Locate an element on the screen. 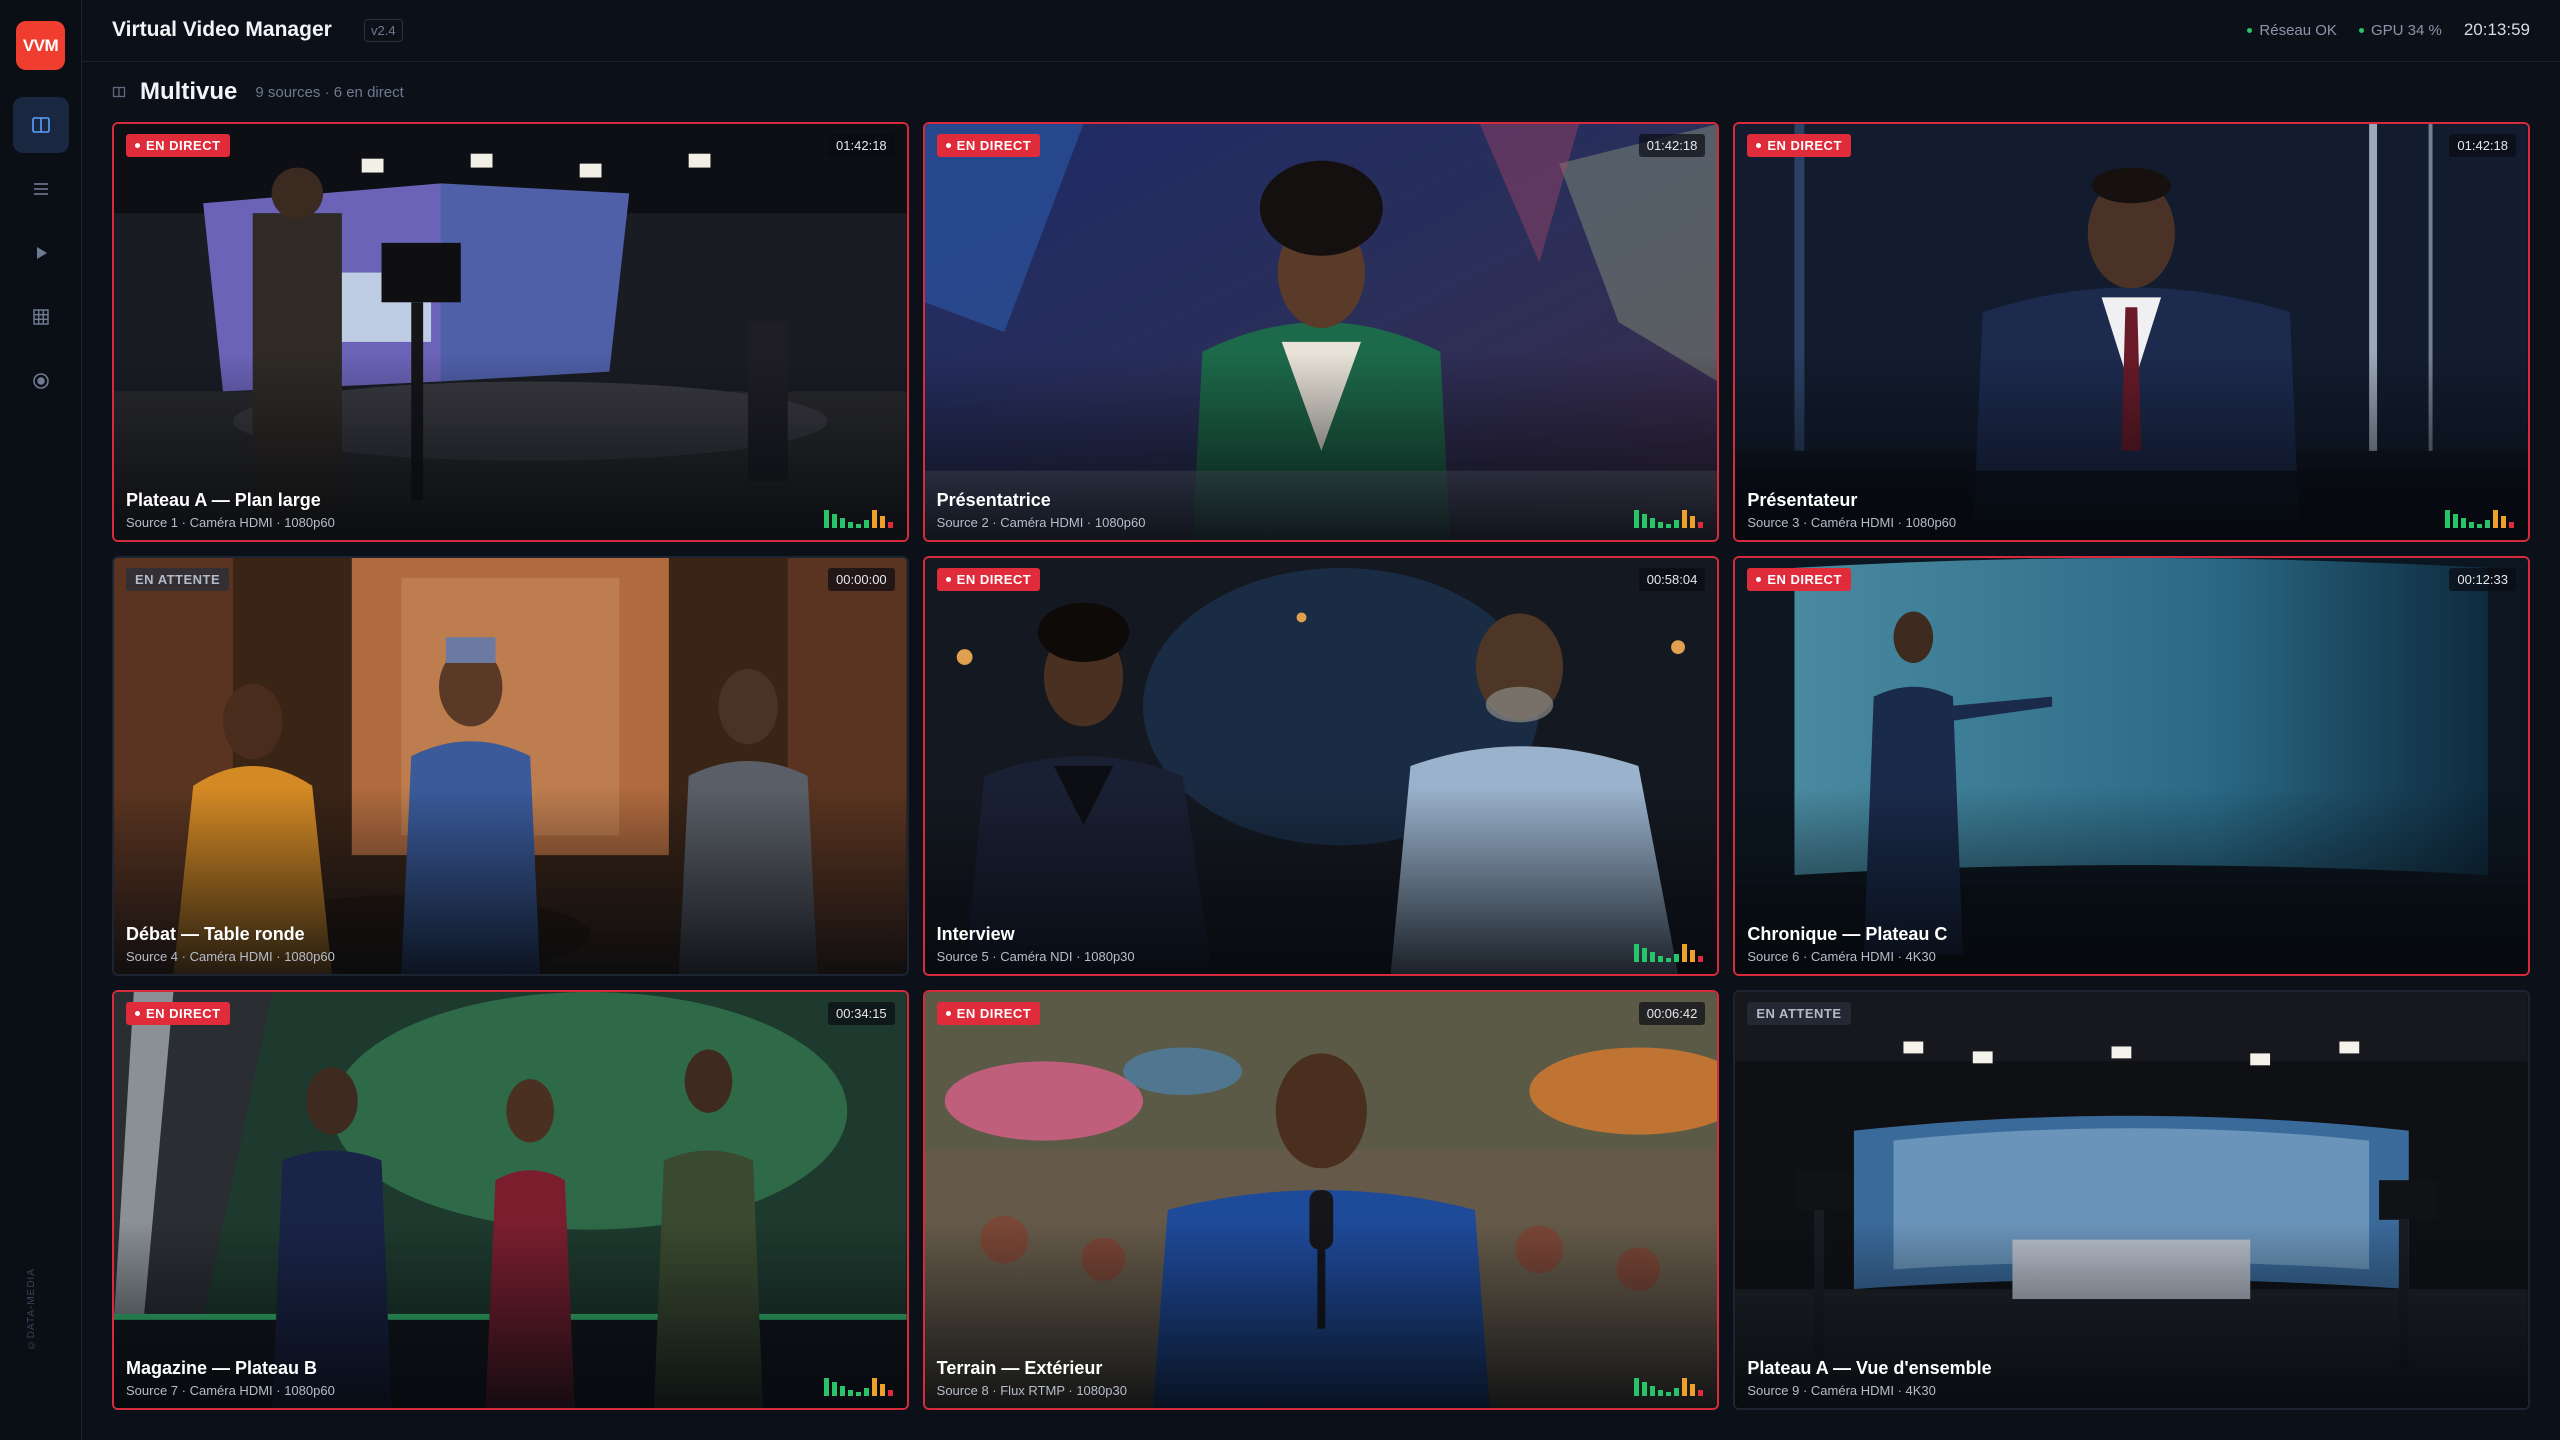 The height and width of the screenshot is (1440, 2560). version-badge: v2.4 is located at coordinates (383, 30).